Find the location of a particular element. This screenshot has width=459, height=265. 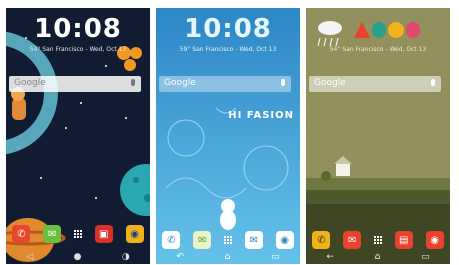

mail-app-icon: ✉ is located at coordinates (253, 240).